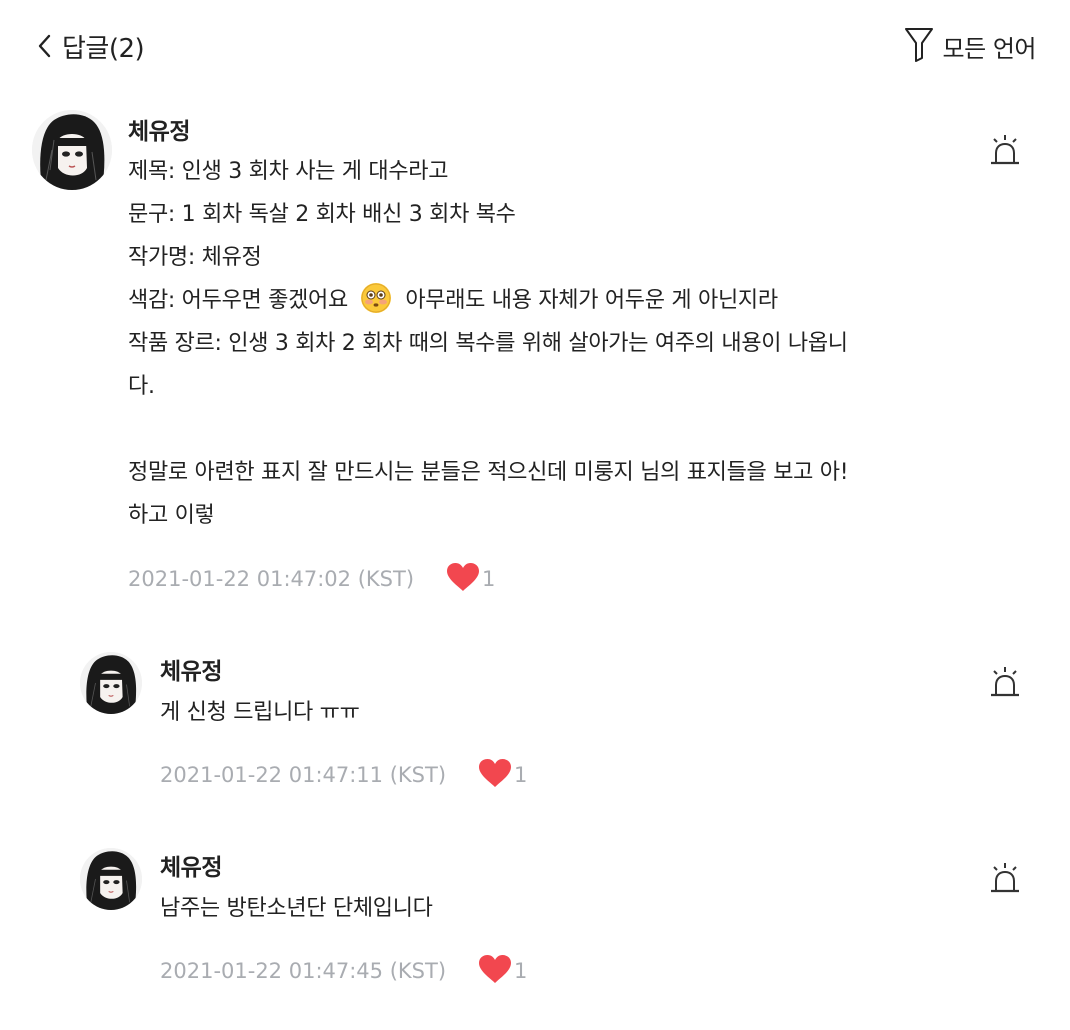 This screenshot has height=1030, width=1070. I want to click on body-line: 제목: 인생 3 회차 사는 게 대수라고, so click(288, 171).